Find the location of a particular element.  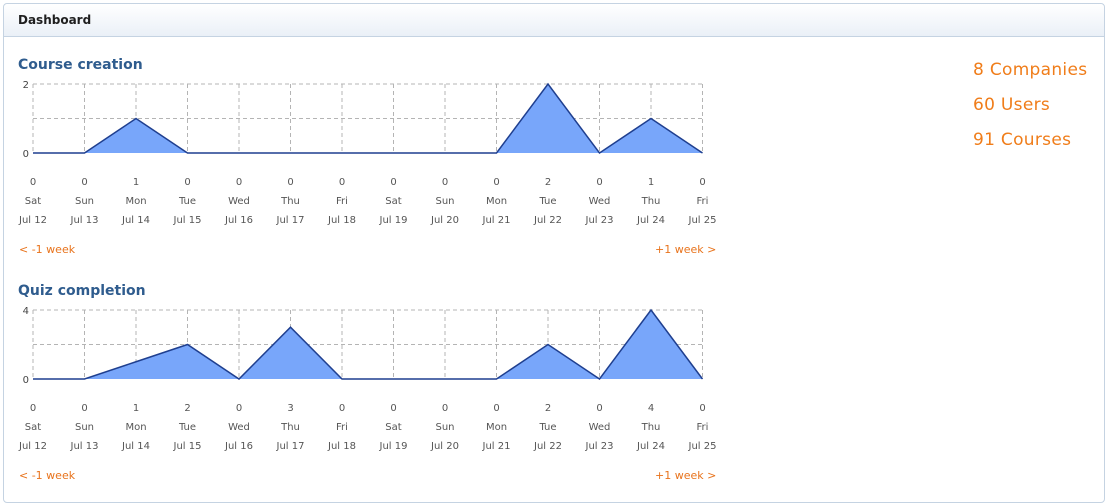

y-tick-label: 4 is located at coordinates (26, 311).